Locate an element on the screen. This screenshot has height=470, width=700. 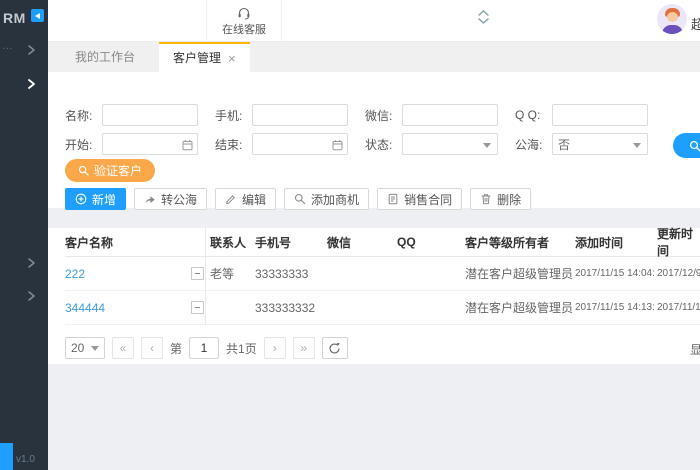
pencil-icon is located at coordinates (231, 199).